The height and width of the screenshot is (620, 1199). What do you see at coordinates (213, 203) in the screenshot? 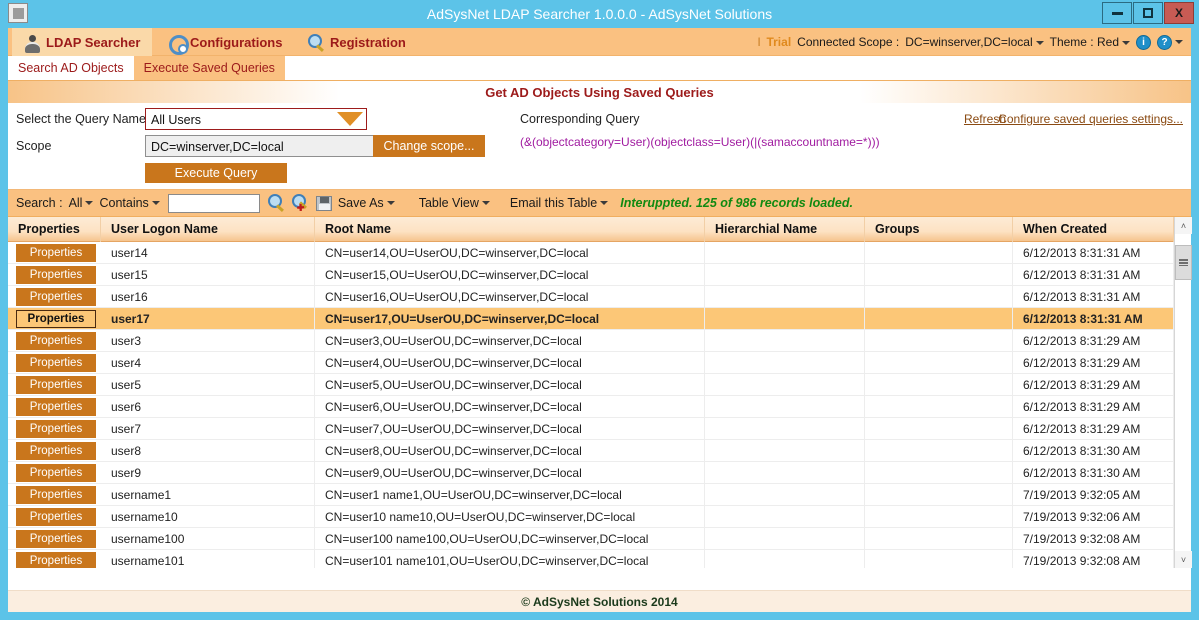
I see `search-input` at bounding box center [213, 203].